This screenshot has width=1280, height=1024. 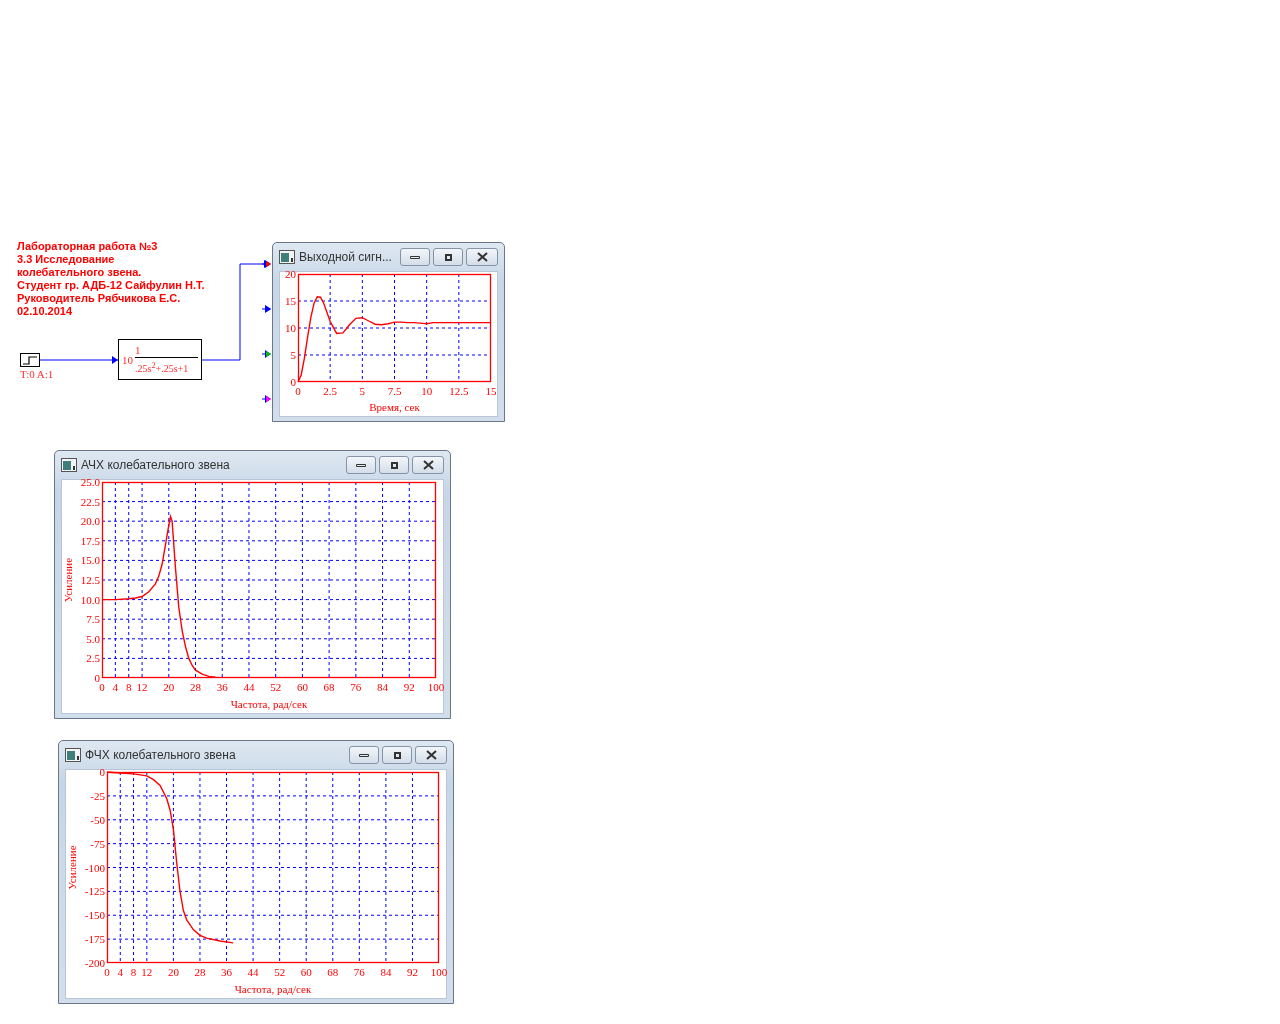 I want to click on tick-label: -50, so click(x=97, y=819).